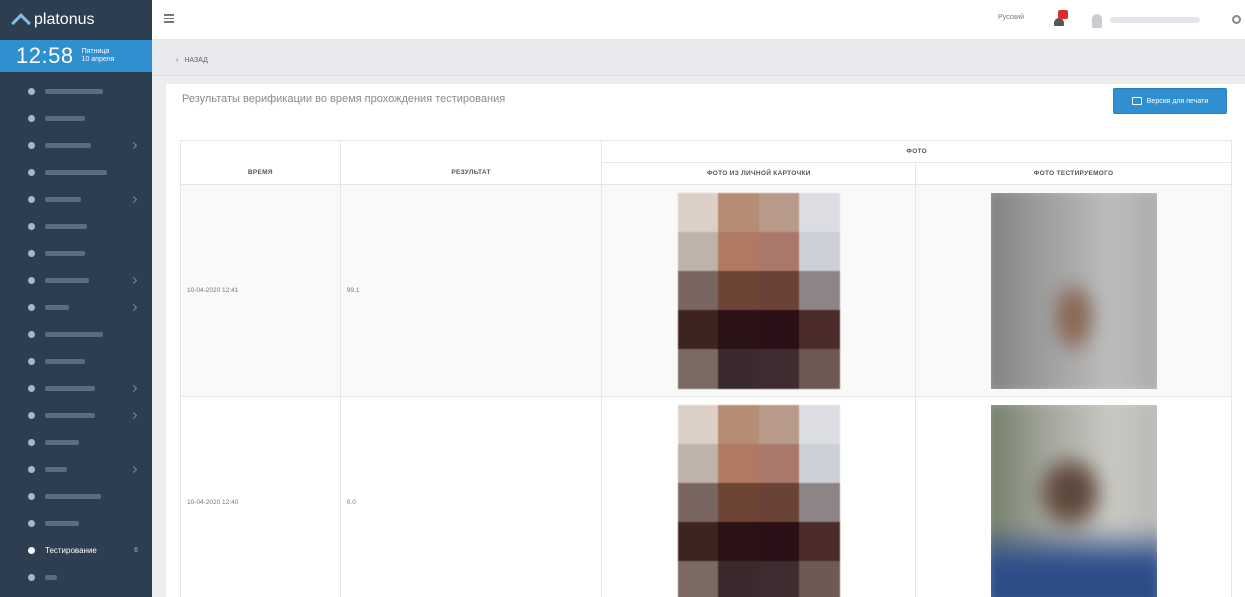  Describe the element at coordinates (45, 55) in the screenshot. I see `clock-time: 12:58` at that location.